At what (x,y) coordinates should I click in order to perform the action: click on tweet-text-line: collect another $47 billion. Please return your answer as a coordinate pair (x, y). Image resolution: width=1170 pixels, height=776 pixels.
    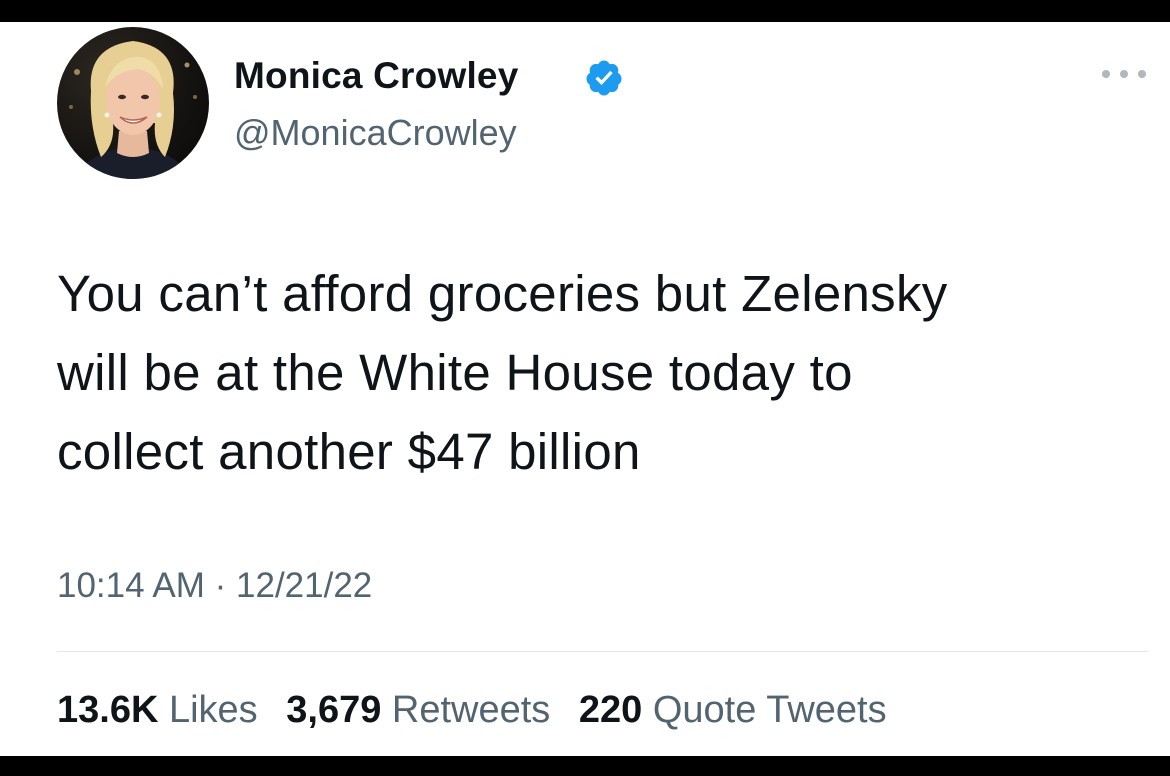
    Looking at the image, I should click on (349, 451).